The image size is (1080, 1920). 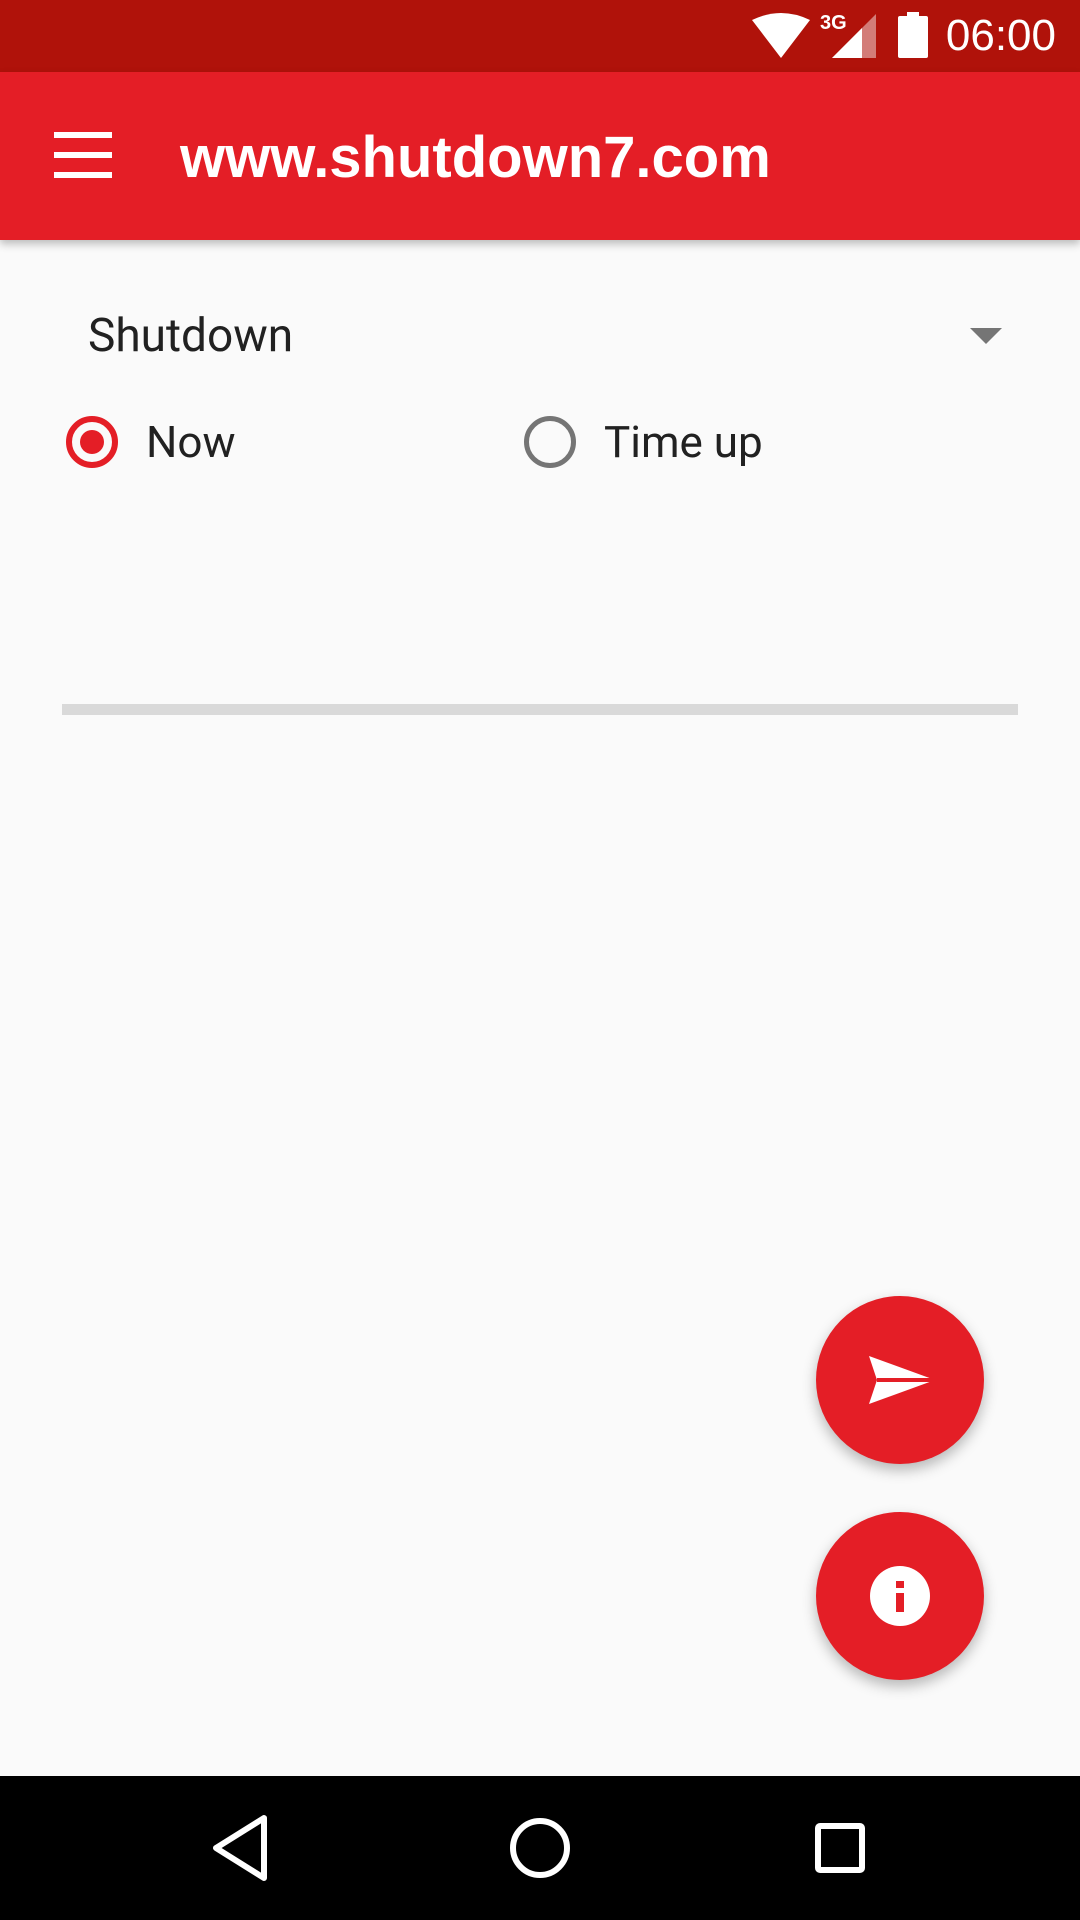 I want to click on action-spinner: Shutdown, so click(x=543, y=338).